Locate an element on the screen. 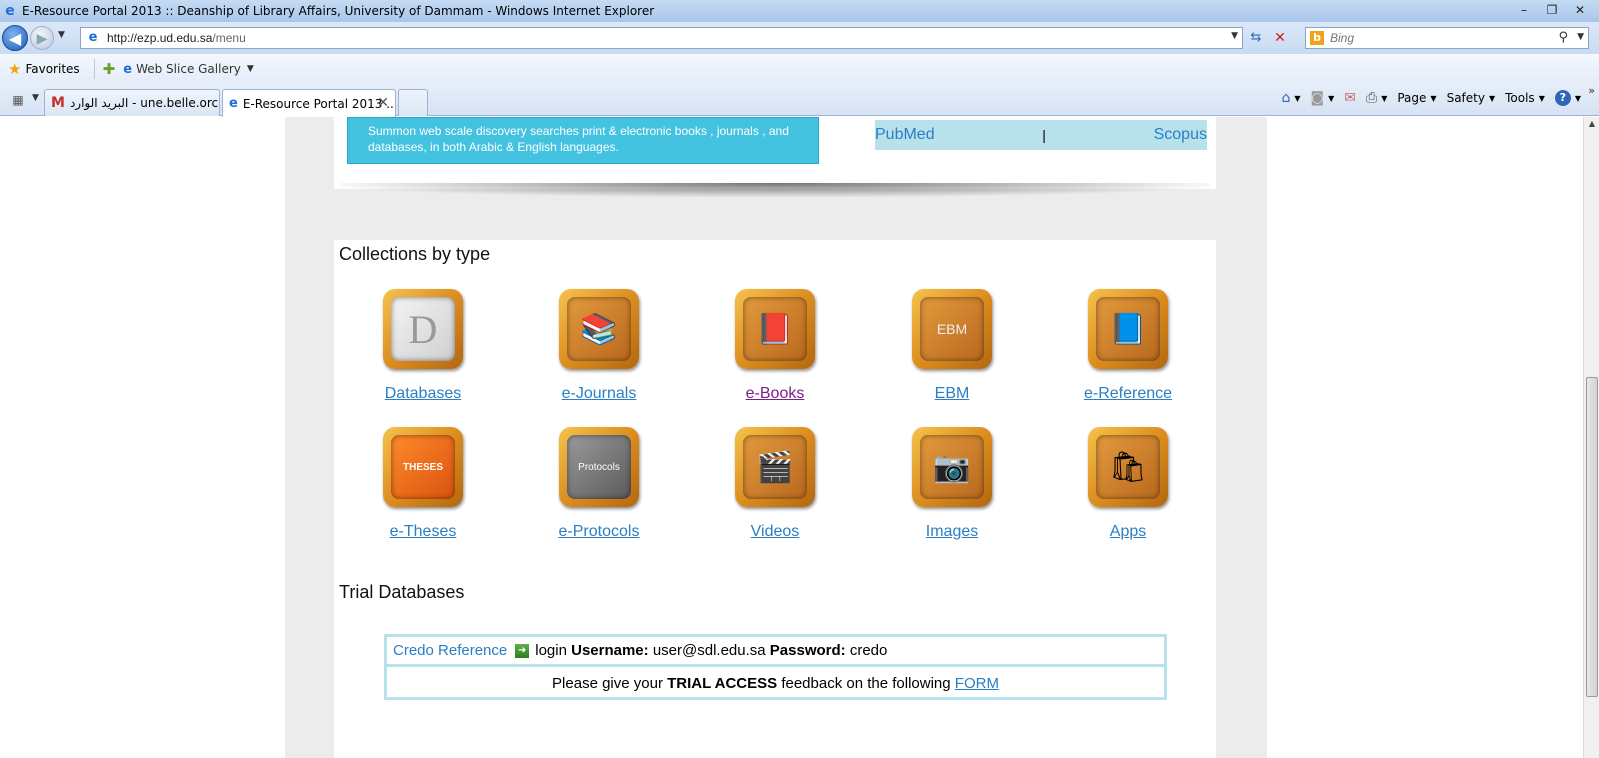 This screenshot has height=758, width=1599. search-box: b ⚲ ▼ is located at coordinates (1447, 38).